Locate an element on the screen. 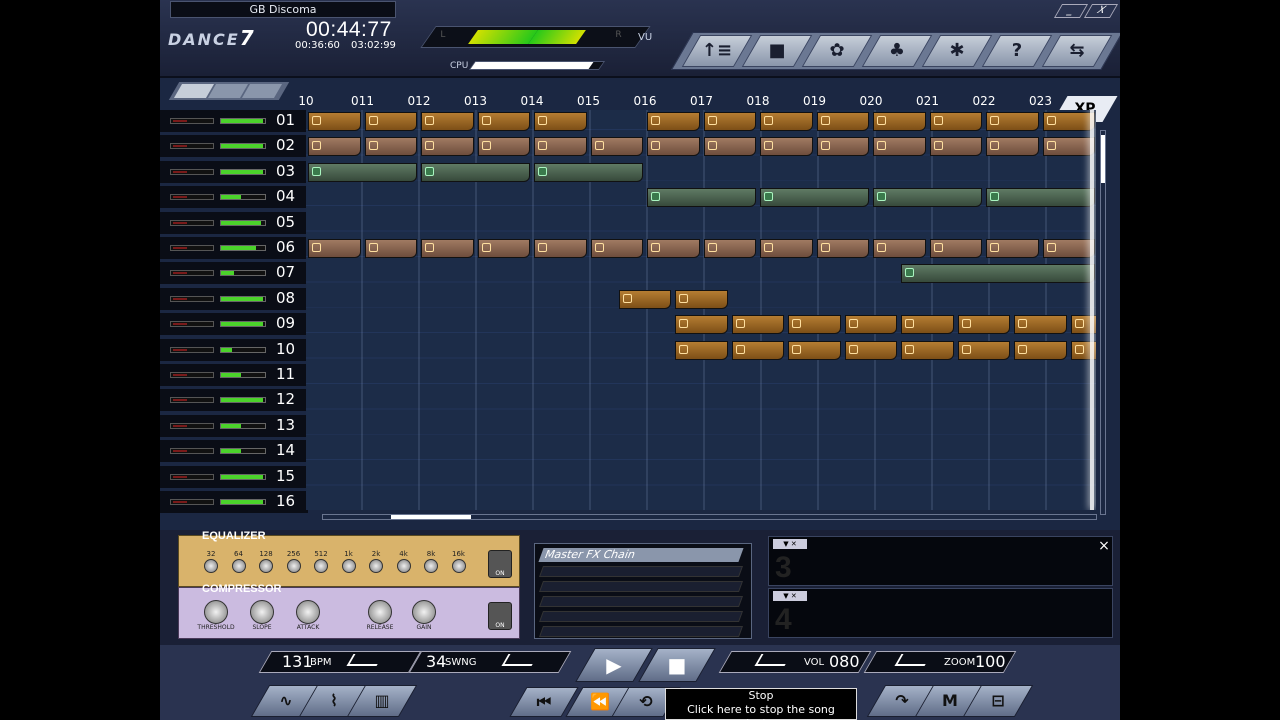  horizontal-scrollbar is located at coordinates (709, 517).